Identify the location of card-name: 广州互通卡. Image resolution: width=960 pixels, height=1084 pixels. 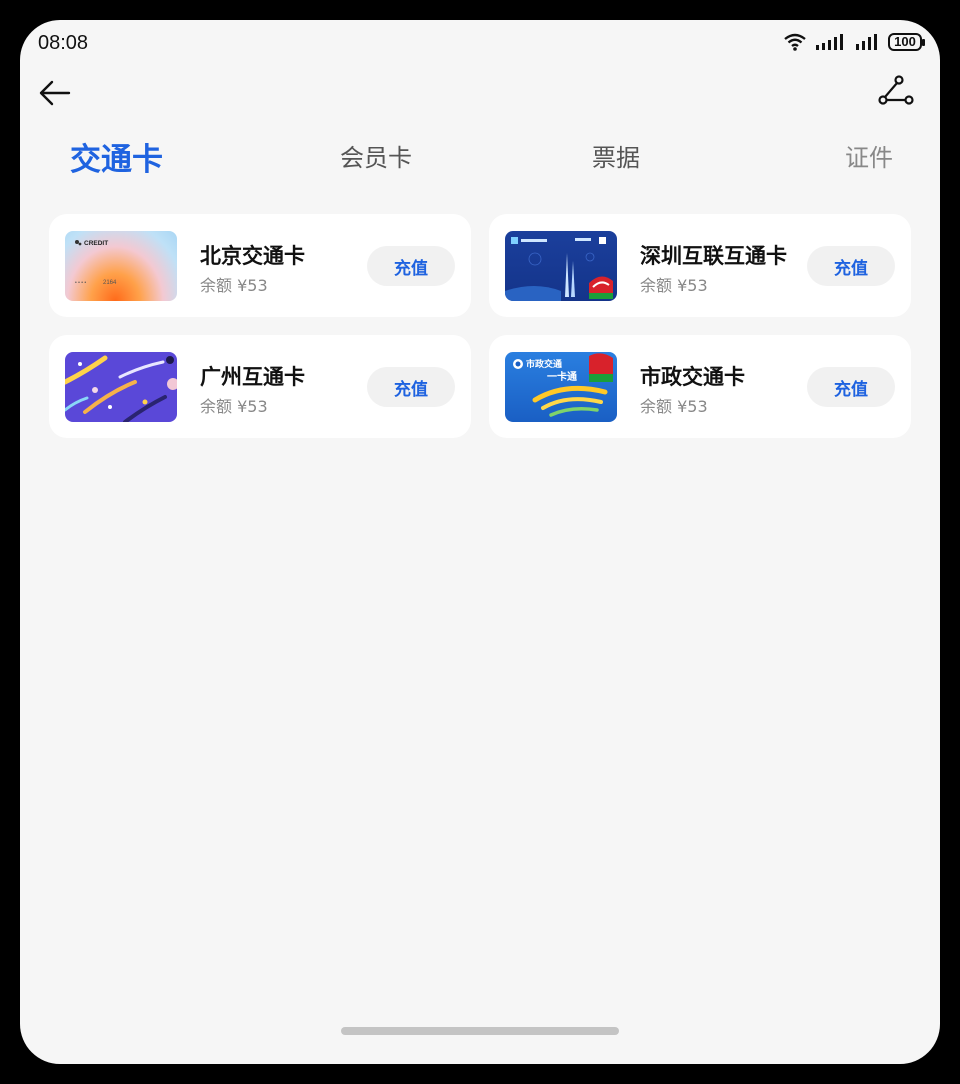
(252, 377).